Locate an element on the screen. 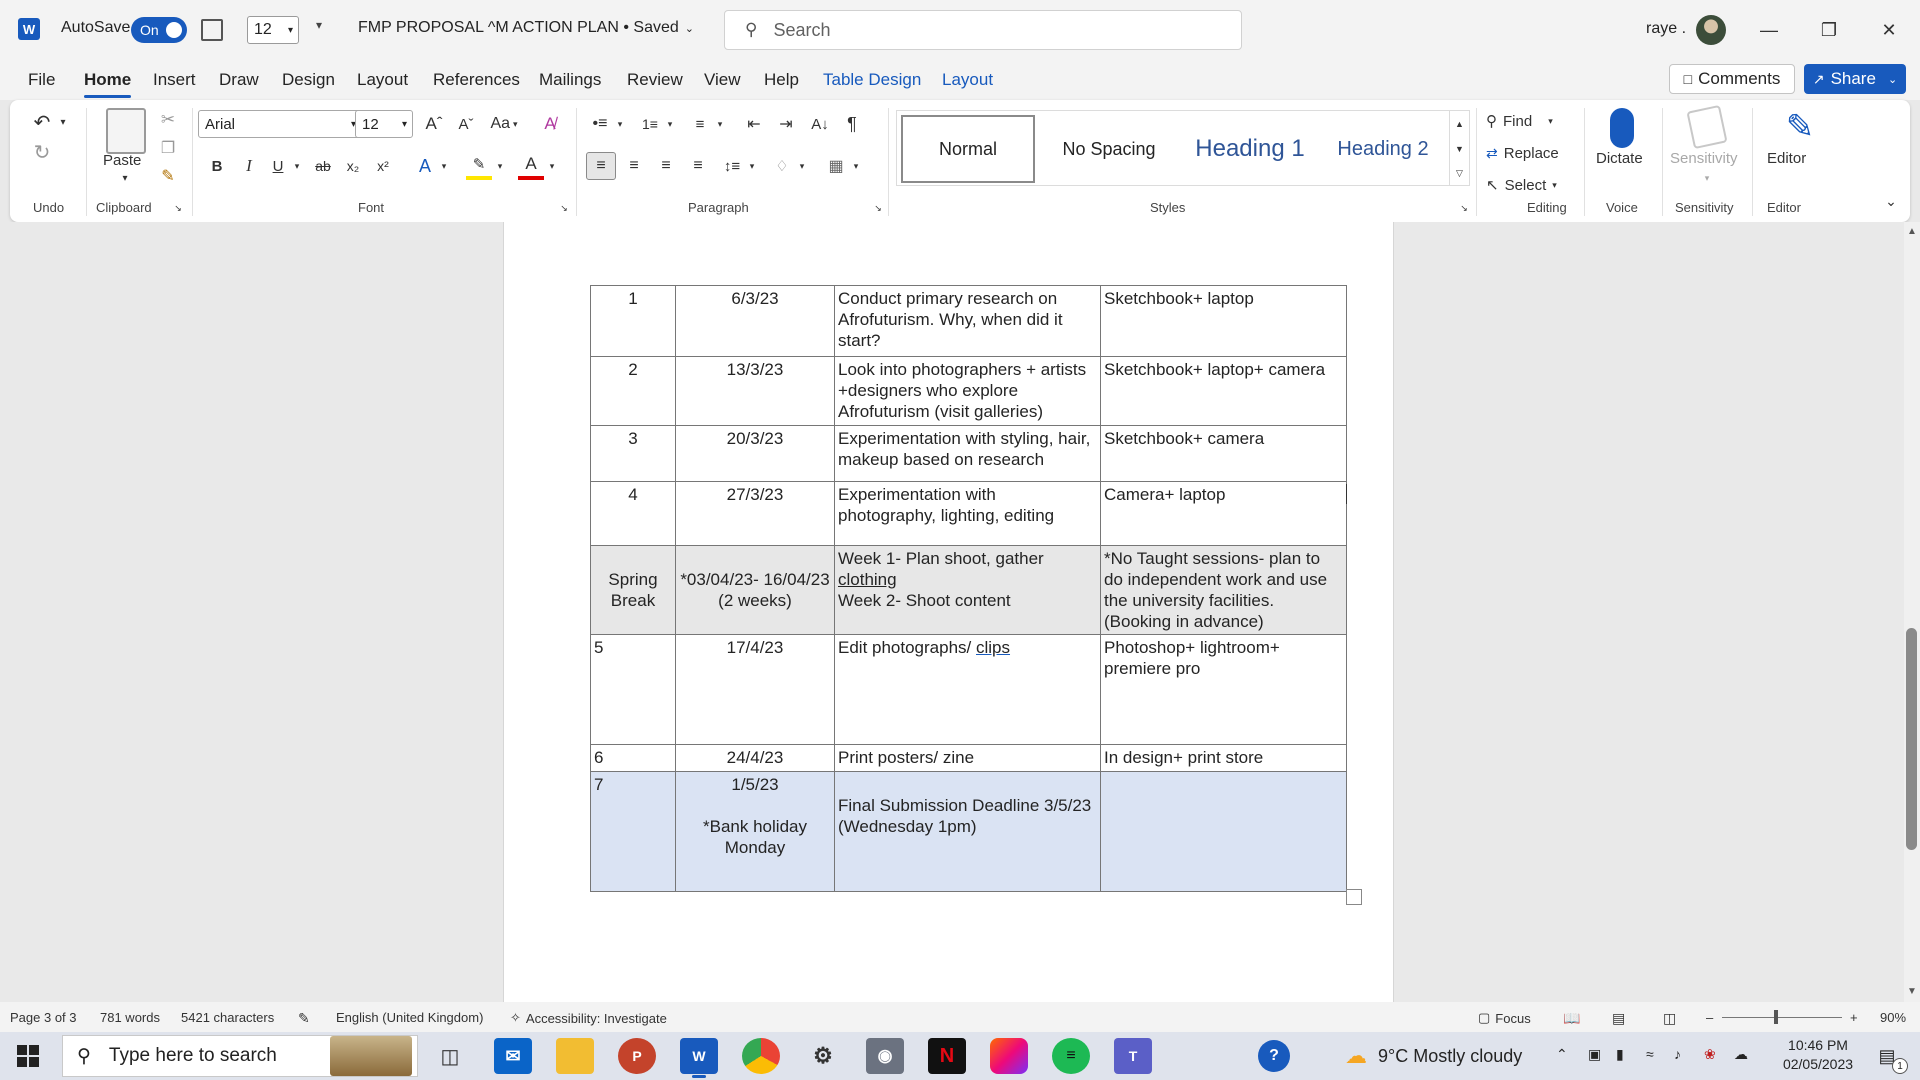 This screenshot has height=1080, width=1920. task-view-icon: ◫ is located at coordinates (450, 1056).